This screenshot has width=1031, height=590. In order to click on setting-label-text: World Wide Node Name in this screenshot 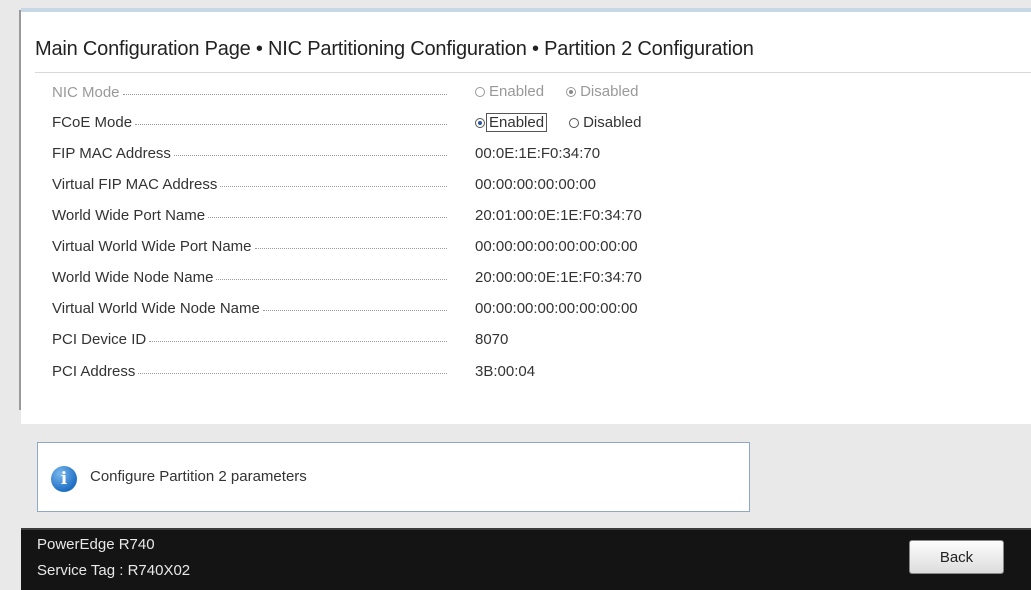, I will do `click(133, 277)`.